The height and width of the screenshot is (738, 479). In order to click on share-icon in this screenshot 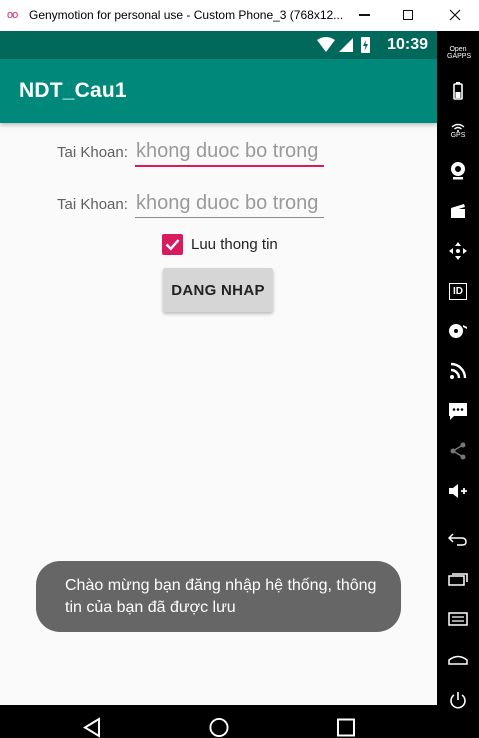, I will do `click(458, 451)`.